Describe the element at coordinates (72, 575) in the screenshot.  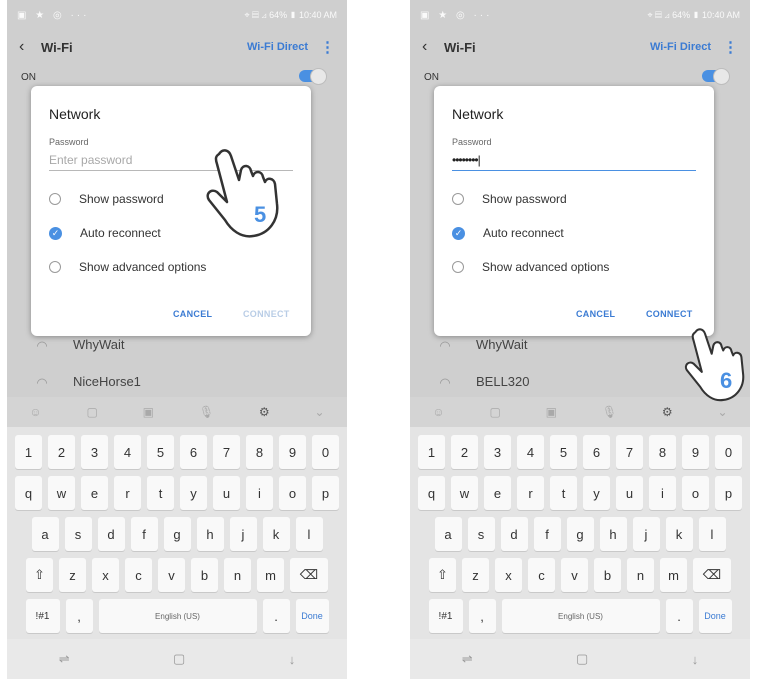
I see `key: z` at that location.